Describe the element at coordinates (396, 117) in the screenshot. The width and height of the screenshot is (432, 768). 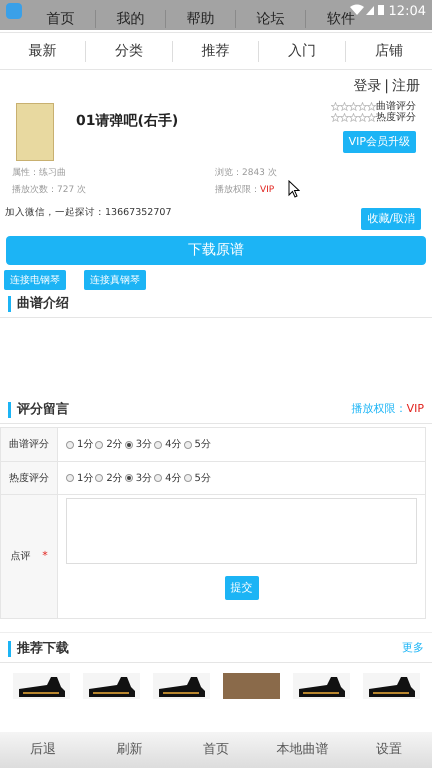
I see `rating-label: 热度评分` at that location.